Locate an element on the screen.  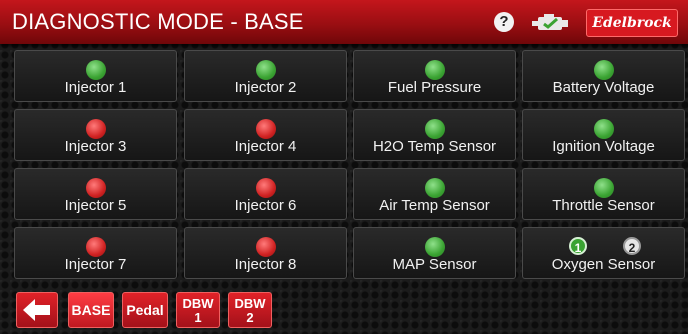
sensor-tile-injector-7: Injector 7 is located at coordinates (95, 253).